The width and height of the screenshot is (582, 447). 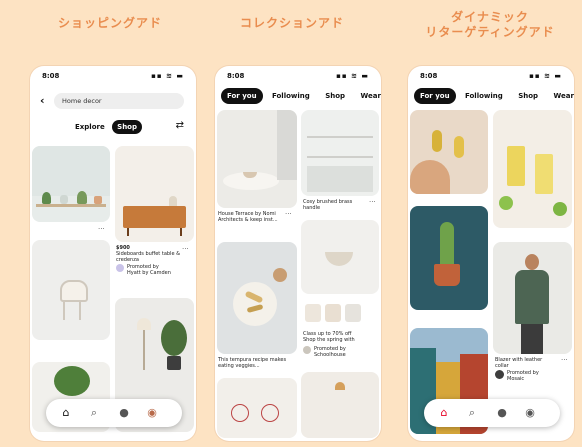 I want to click on back-arrow-icon: ‹, so click(x=42, y=100).